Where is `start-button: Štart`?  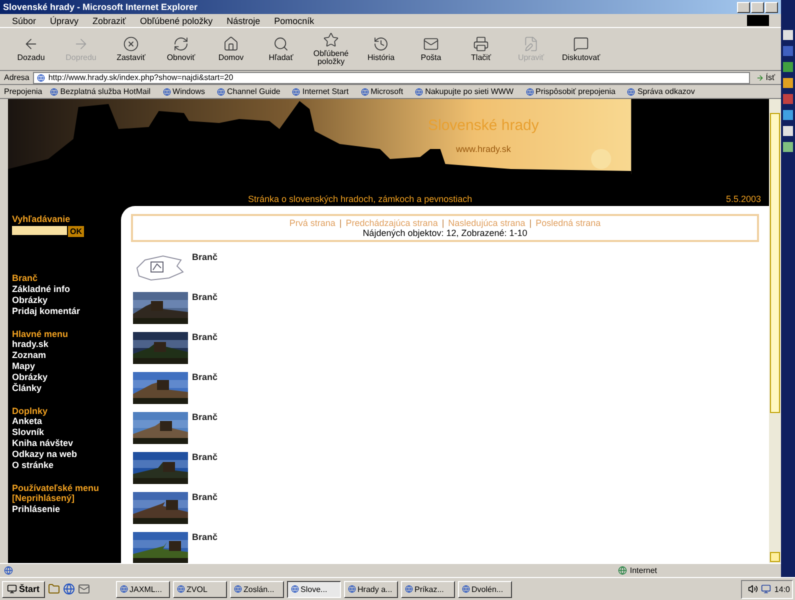 start-button: Štart is located at coordinates (23, 589).